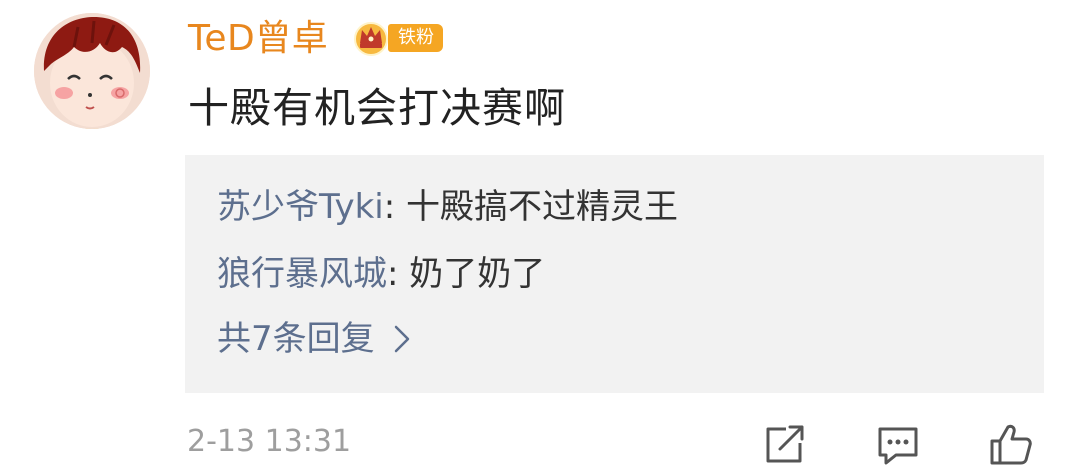  Describe the element at coordinates (302, 274) in the screenshot. I see `reply-author: 狼行暴风城` at that location.